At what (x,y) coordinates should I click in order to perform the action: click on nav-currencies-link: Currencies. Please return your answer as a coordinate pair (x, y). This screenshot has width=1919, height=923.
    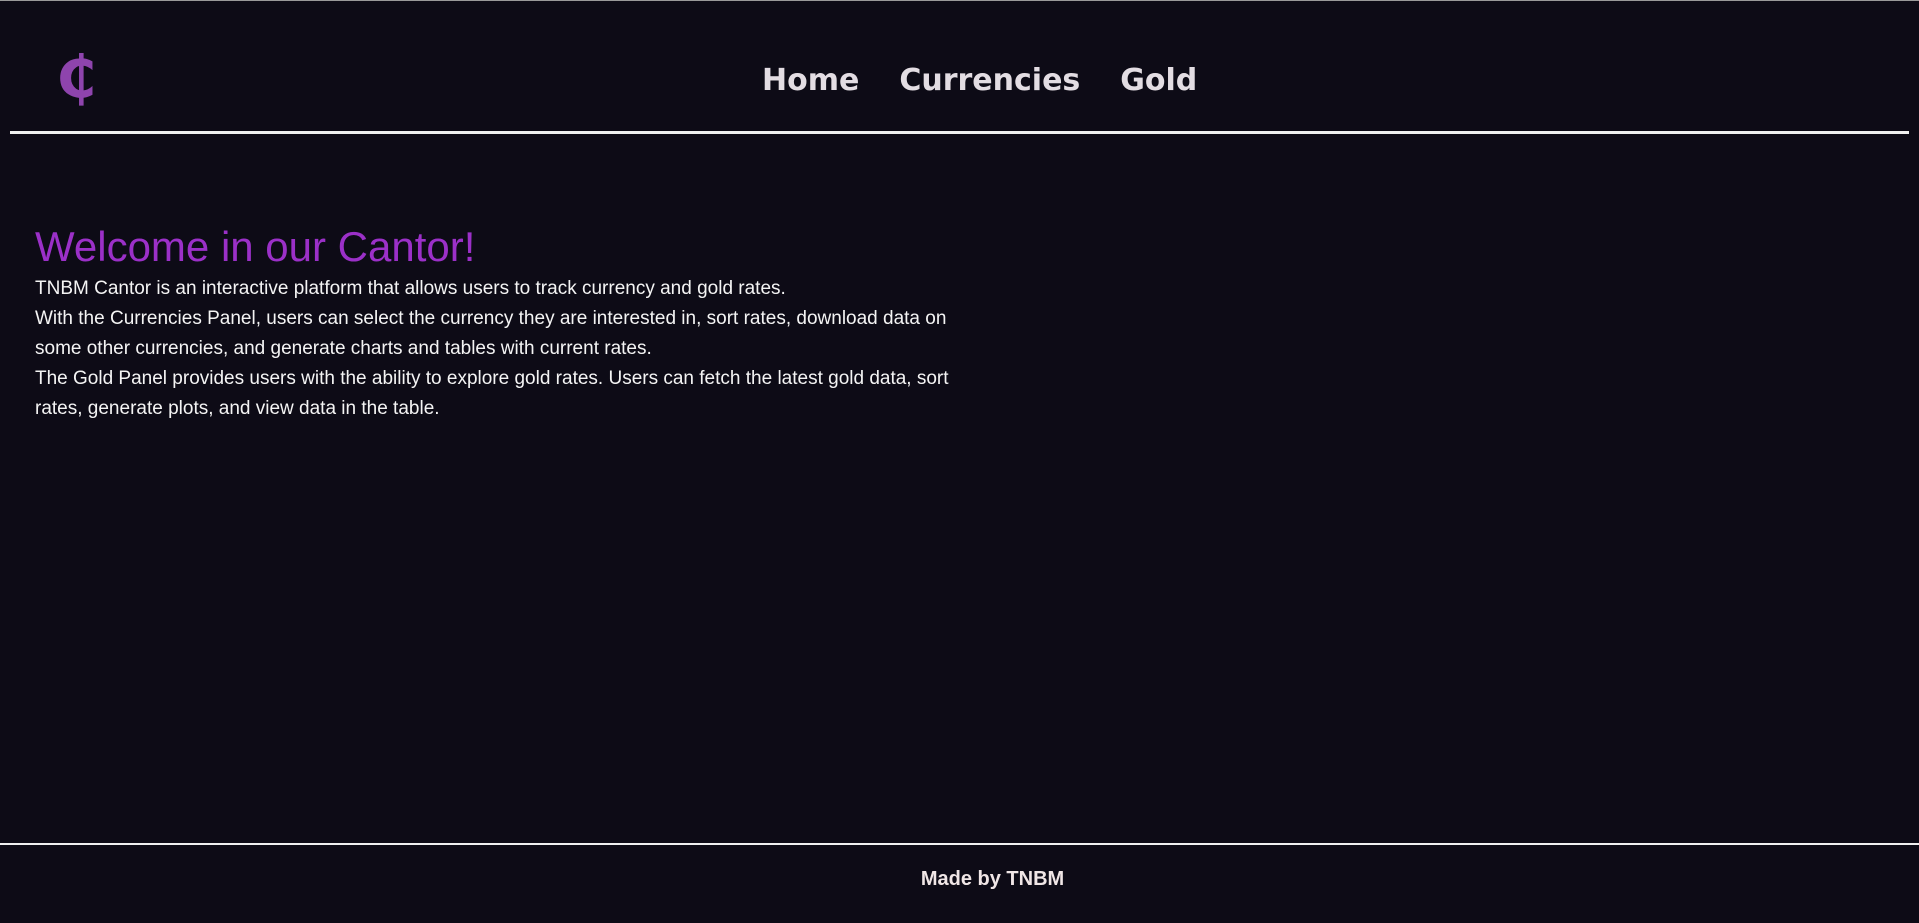
    Looking at the image, I should click on (989, 80).